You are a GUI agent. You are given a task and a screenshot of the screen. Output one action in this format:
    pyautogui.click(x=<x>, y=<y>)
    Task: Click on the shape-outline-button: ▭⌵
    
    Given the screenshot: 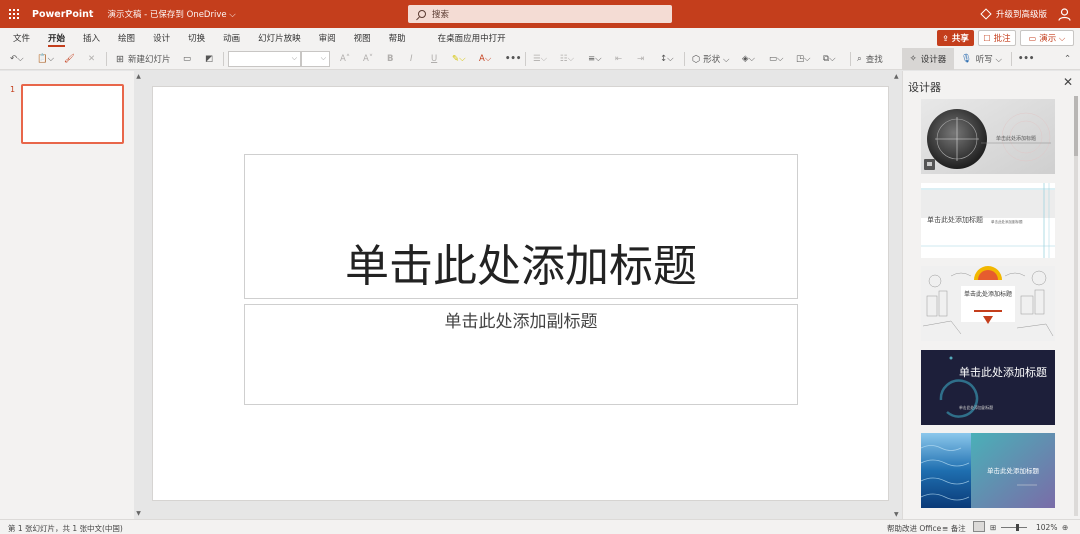 What is the action you would take?
    pyautogui.click(x=776, y=59)
    